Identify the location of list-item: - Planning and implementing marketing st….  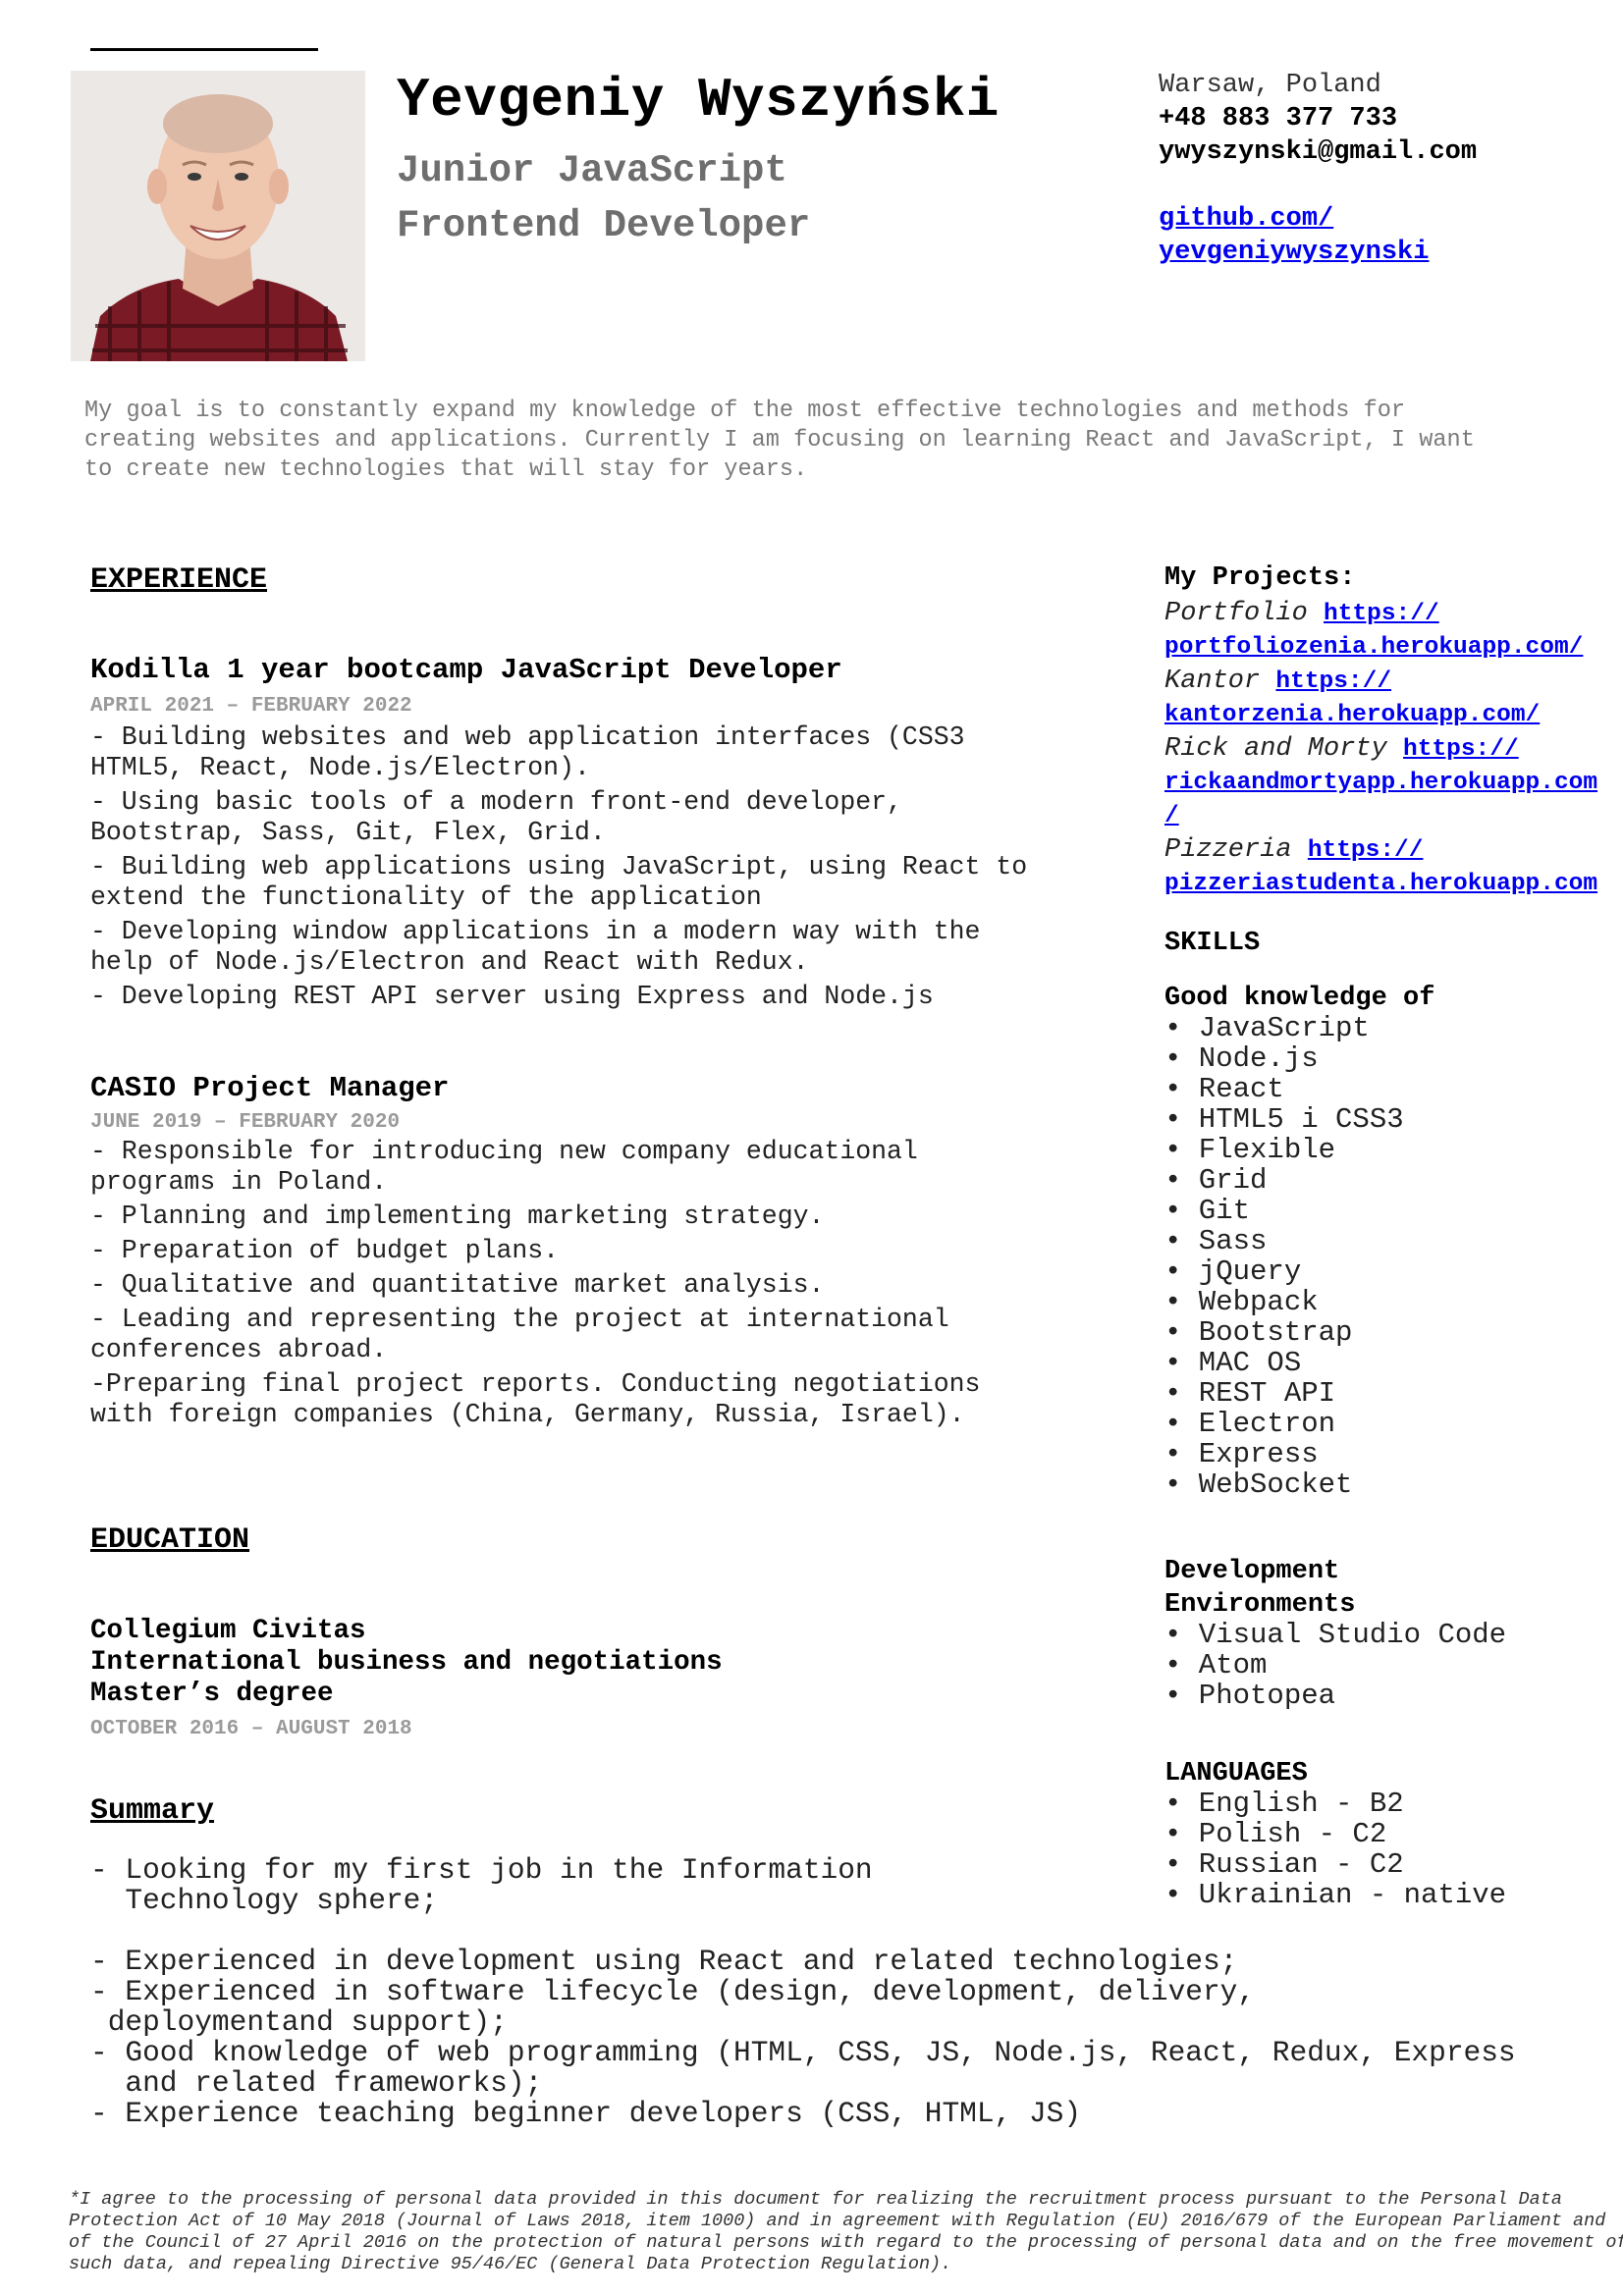
(457, 1216).